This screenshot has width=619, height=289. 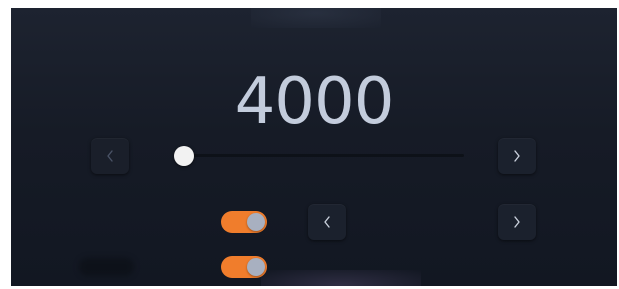 I want to click on increment-button, so click(x=517, y=156).